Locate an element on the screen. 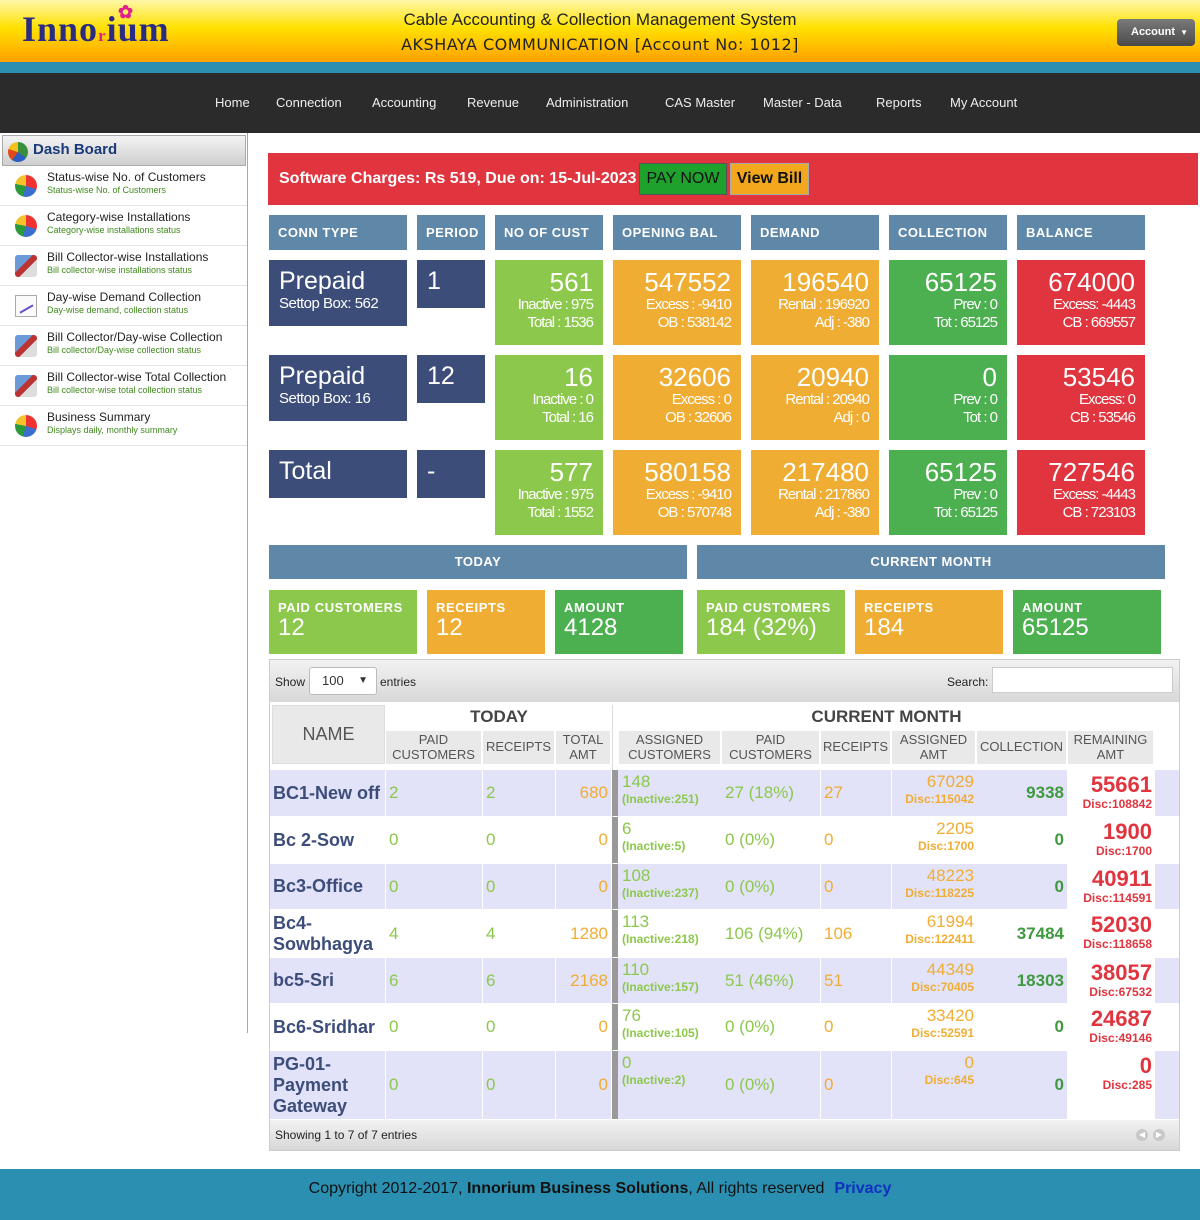  assigned-amt: 2205 Disc:1700 is located at coordinates (934, 840).